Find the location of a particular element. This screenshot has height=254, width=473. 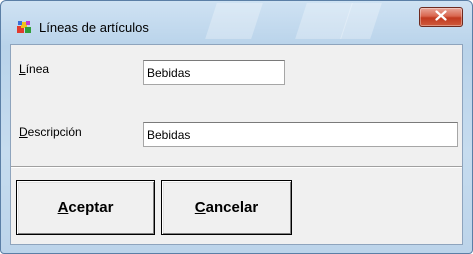

close-button is located at coordinates (441, 17).